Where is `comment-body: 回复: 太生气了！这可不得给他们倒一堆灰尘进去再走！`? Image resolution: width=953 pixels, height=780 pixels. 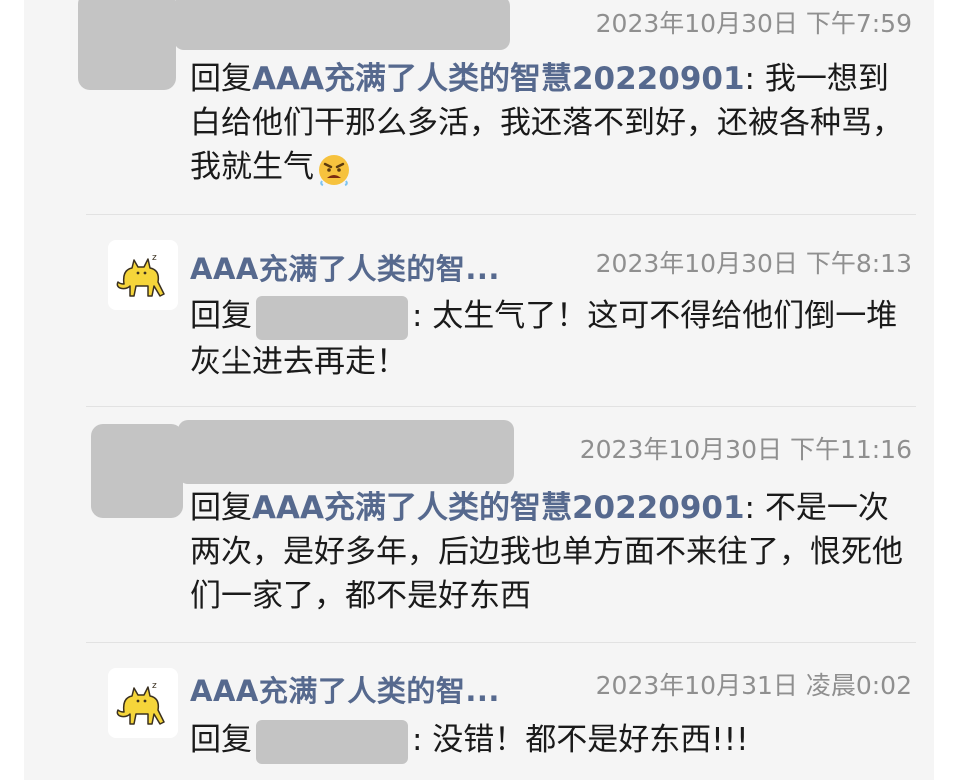 comment-body: 回复: 太生气了！这可不得给他们倒一堆灰尘进去再走！ is located at coordinates (550, 339).